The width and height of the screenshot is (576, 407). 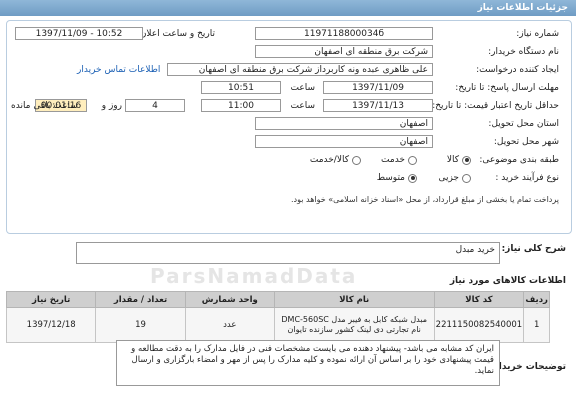 What do you see at coordinates (44, 106) in the screenshot?
I see `remaining-label: ساعت باقی مانده` at bounding box center [44, 106].